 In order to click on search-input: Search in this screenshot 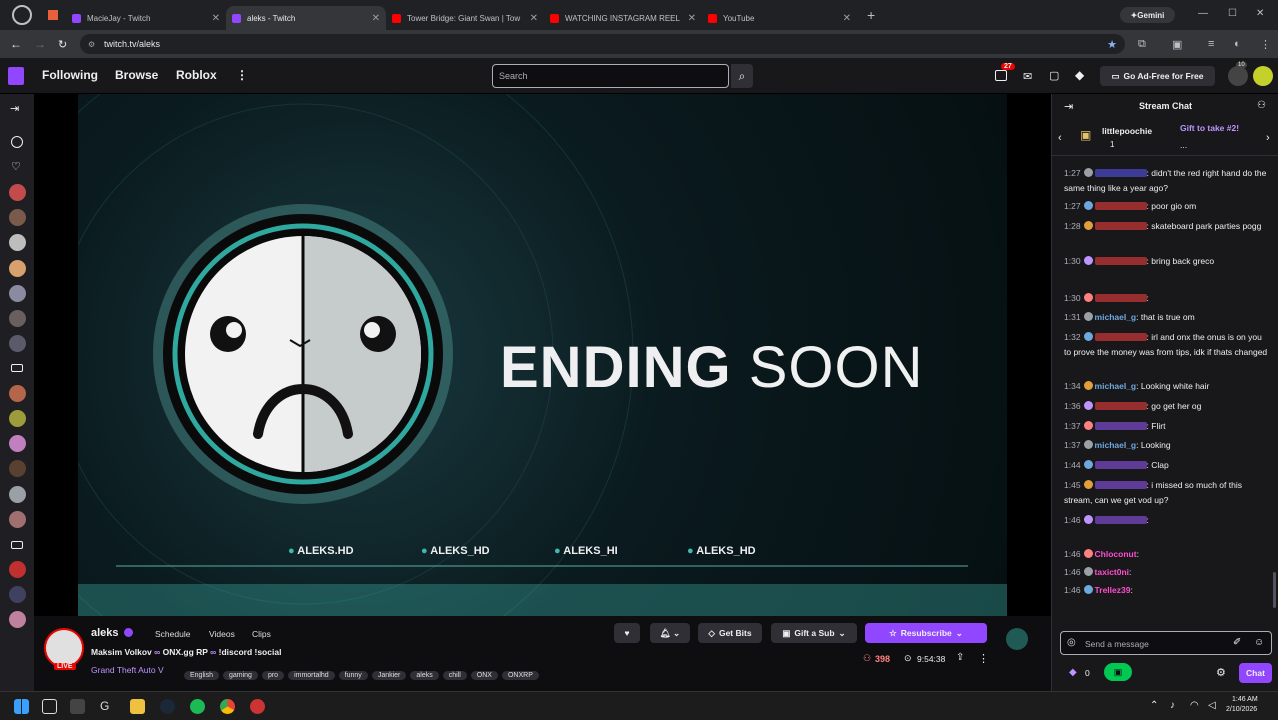, I will do `click(610, 76)`.